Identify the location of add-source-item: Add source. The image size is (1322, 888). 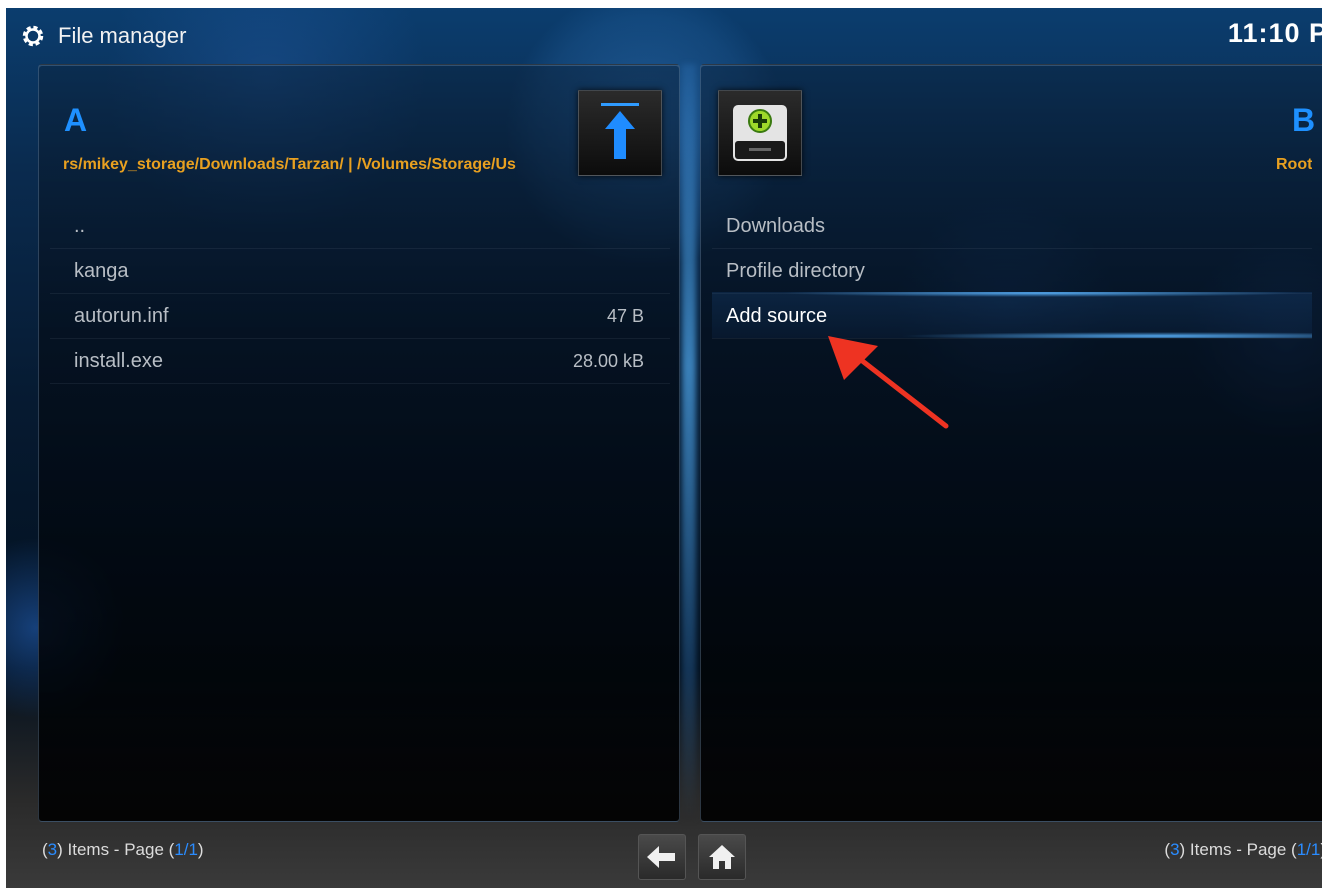
(1012, 315).